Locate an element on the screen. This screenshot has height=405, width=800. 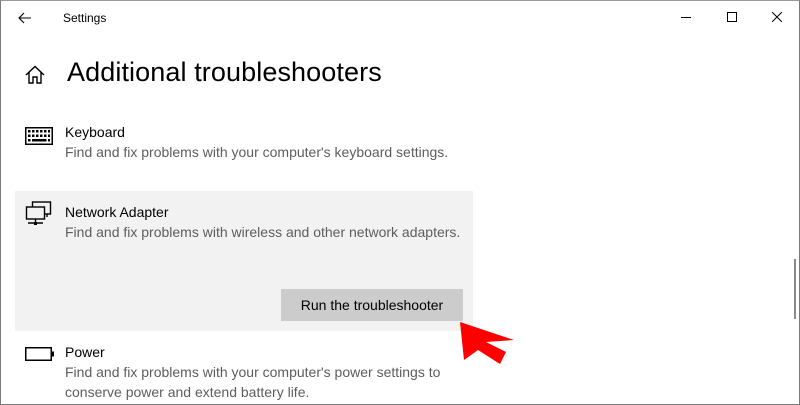
scrollbar-thumb is located at coordinates (795, 289).